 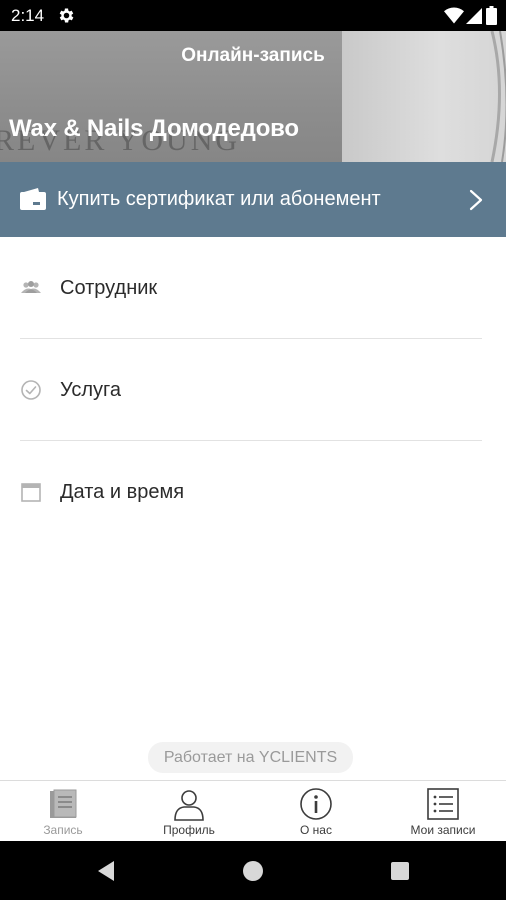 I want to click on check-circle-icon, so click(x=31, y=390).